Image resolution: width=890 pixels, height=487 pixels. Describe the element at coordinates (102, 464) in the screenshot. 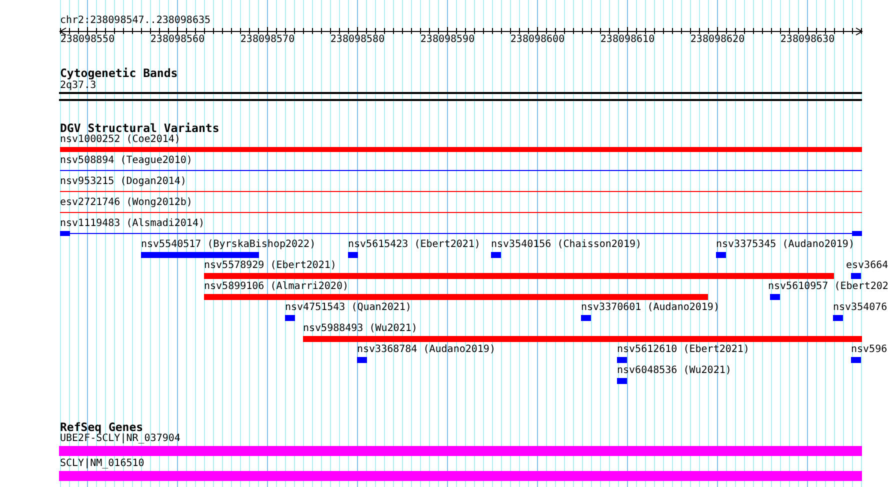

I see `gene-label: SCLY|NM_016510` at that location.